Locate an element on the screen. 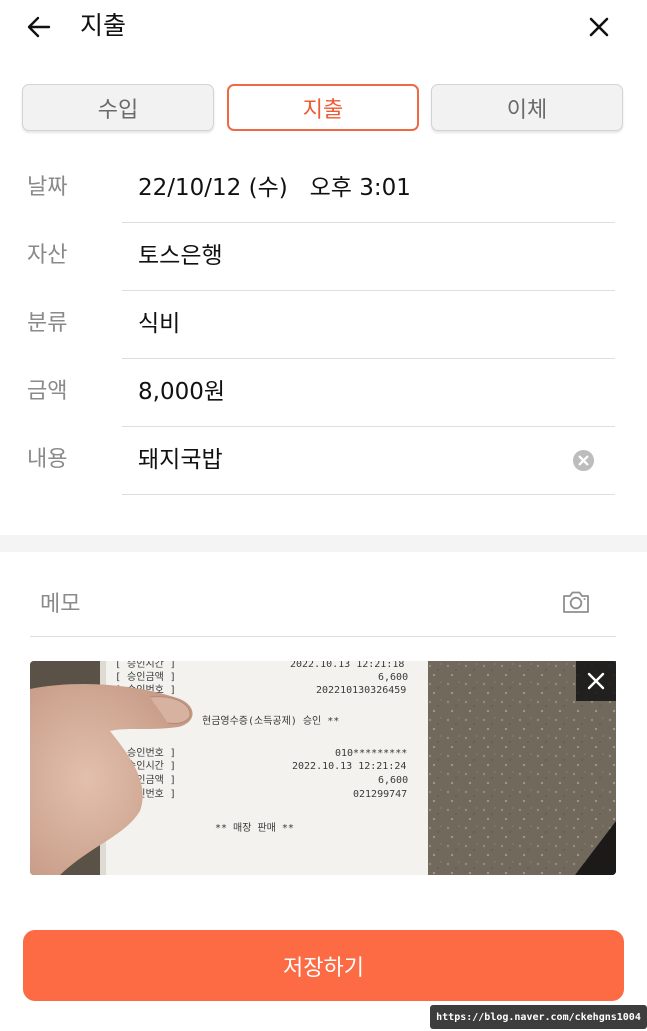 This screenshot has width=647, height=1031. date-row: 날짜 22/10/12 (수) 오후 3:01 is located at coordinates (323, 189).